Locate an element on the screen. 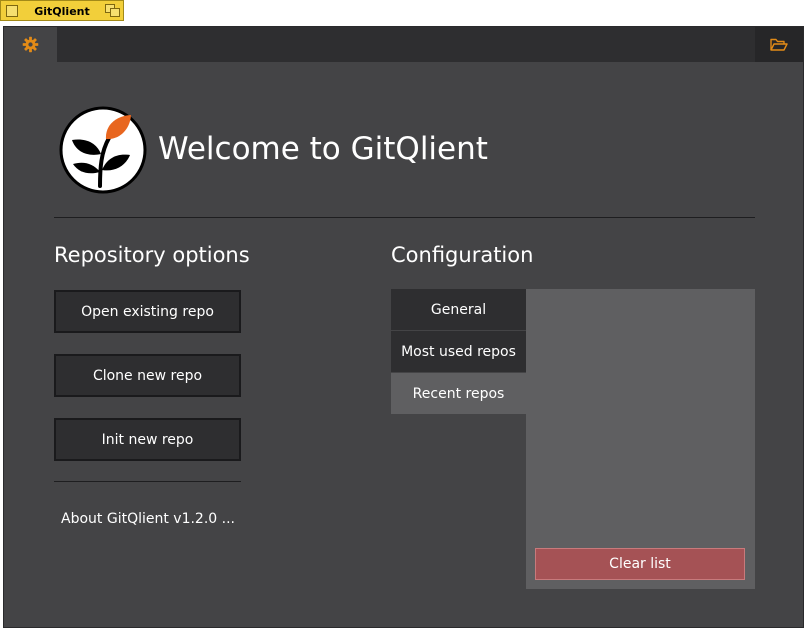 The image size is (807, 632). open-folder-button is located at coordinates (779, 44).